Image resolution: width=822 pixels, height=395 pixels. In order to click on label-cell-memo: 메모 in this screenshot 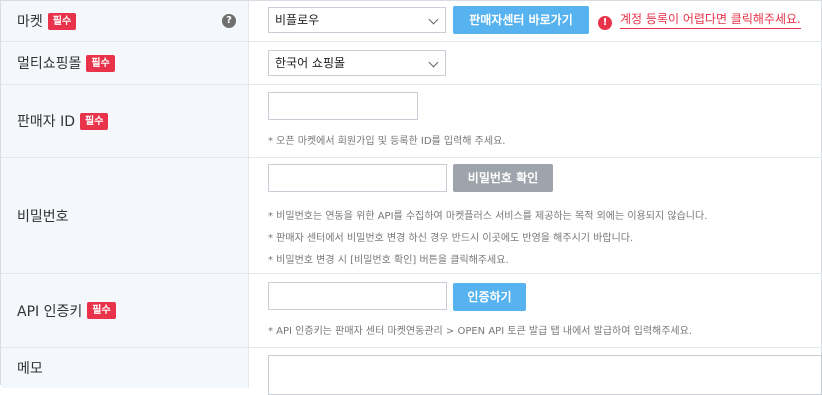, I will do `click(125, 368)`.